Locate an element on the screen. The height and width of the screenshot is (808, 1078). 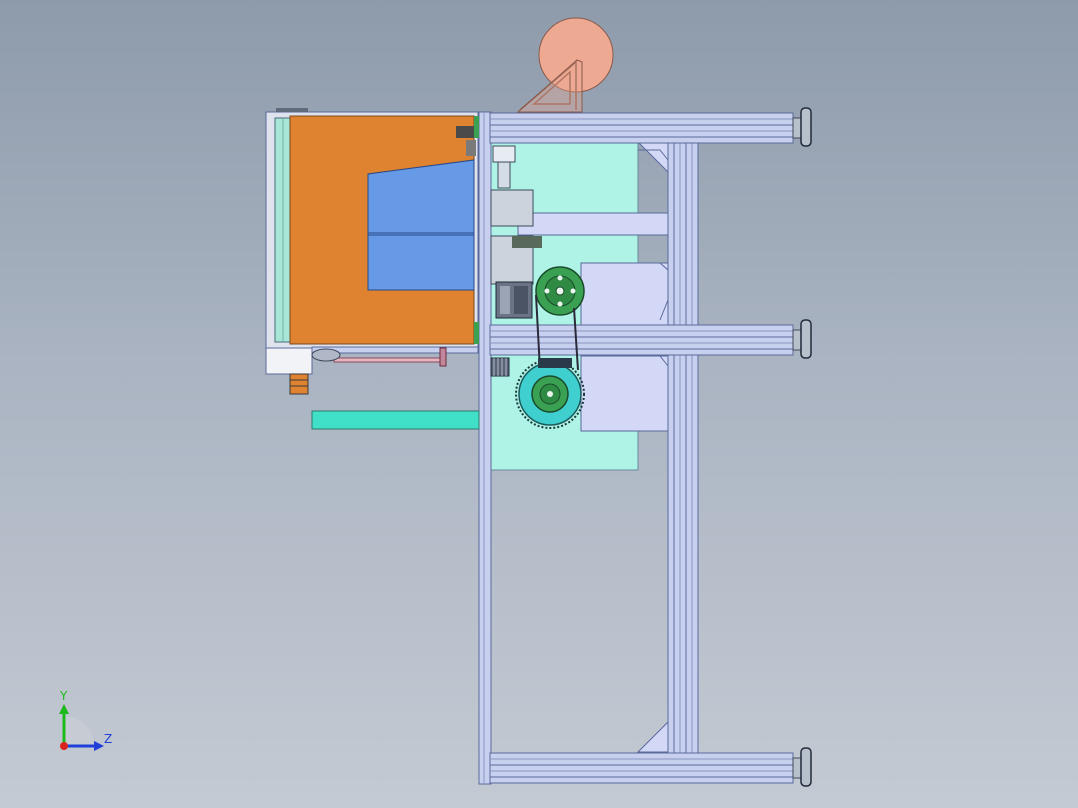
leveling-feet is located at coordinates (802, 447).